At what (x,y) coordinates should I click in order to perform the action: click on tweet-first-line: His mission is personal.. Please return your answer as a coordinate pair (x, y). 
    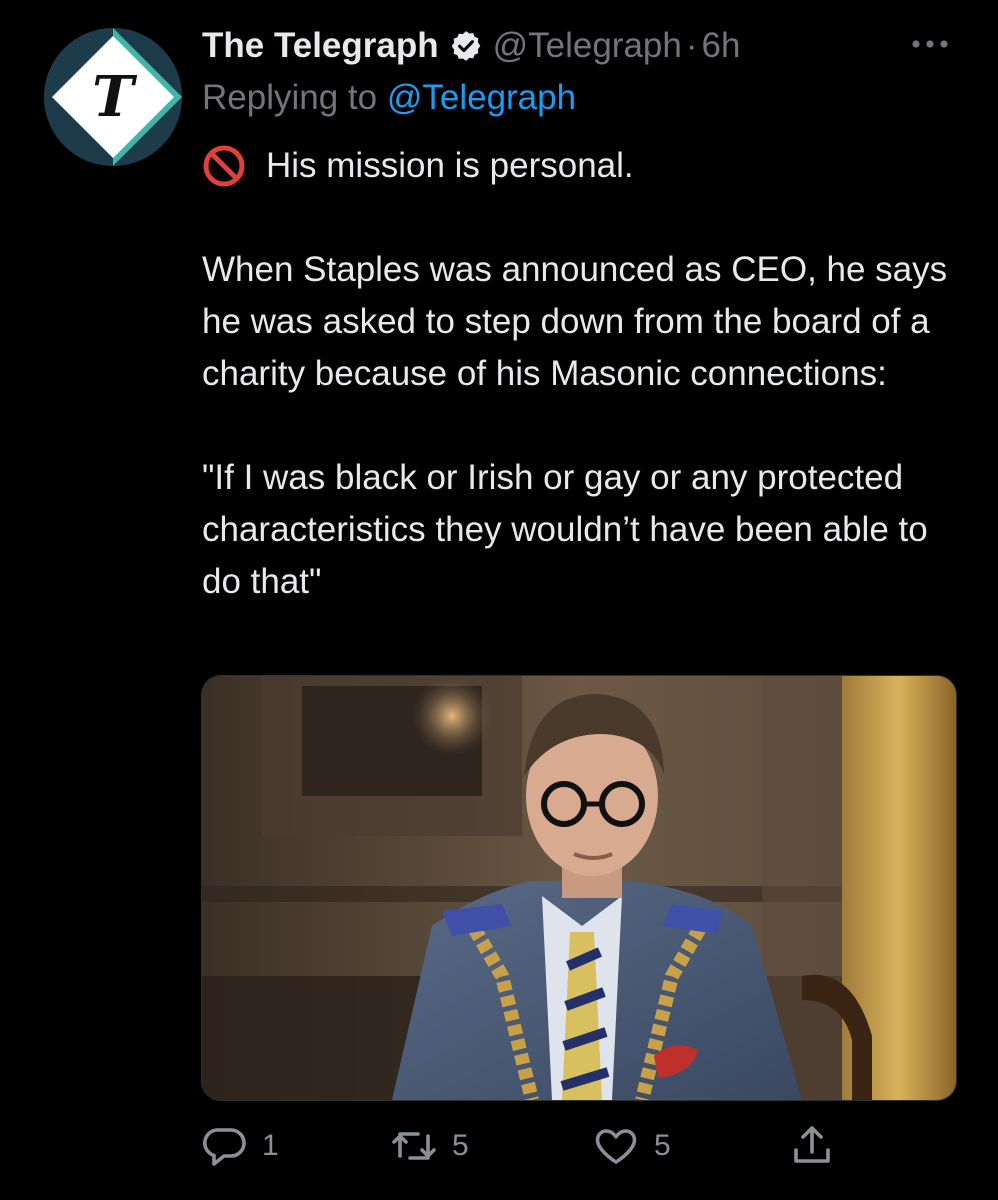
    Looking at the image, I should click on (582, 166).